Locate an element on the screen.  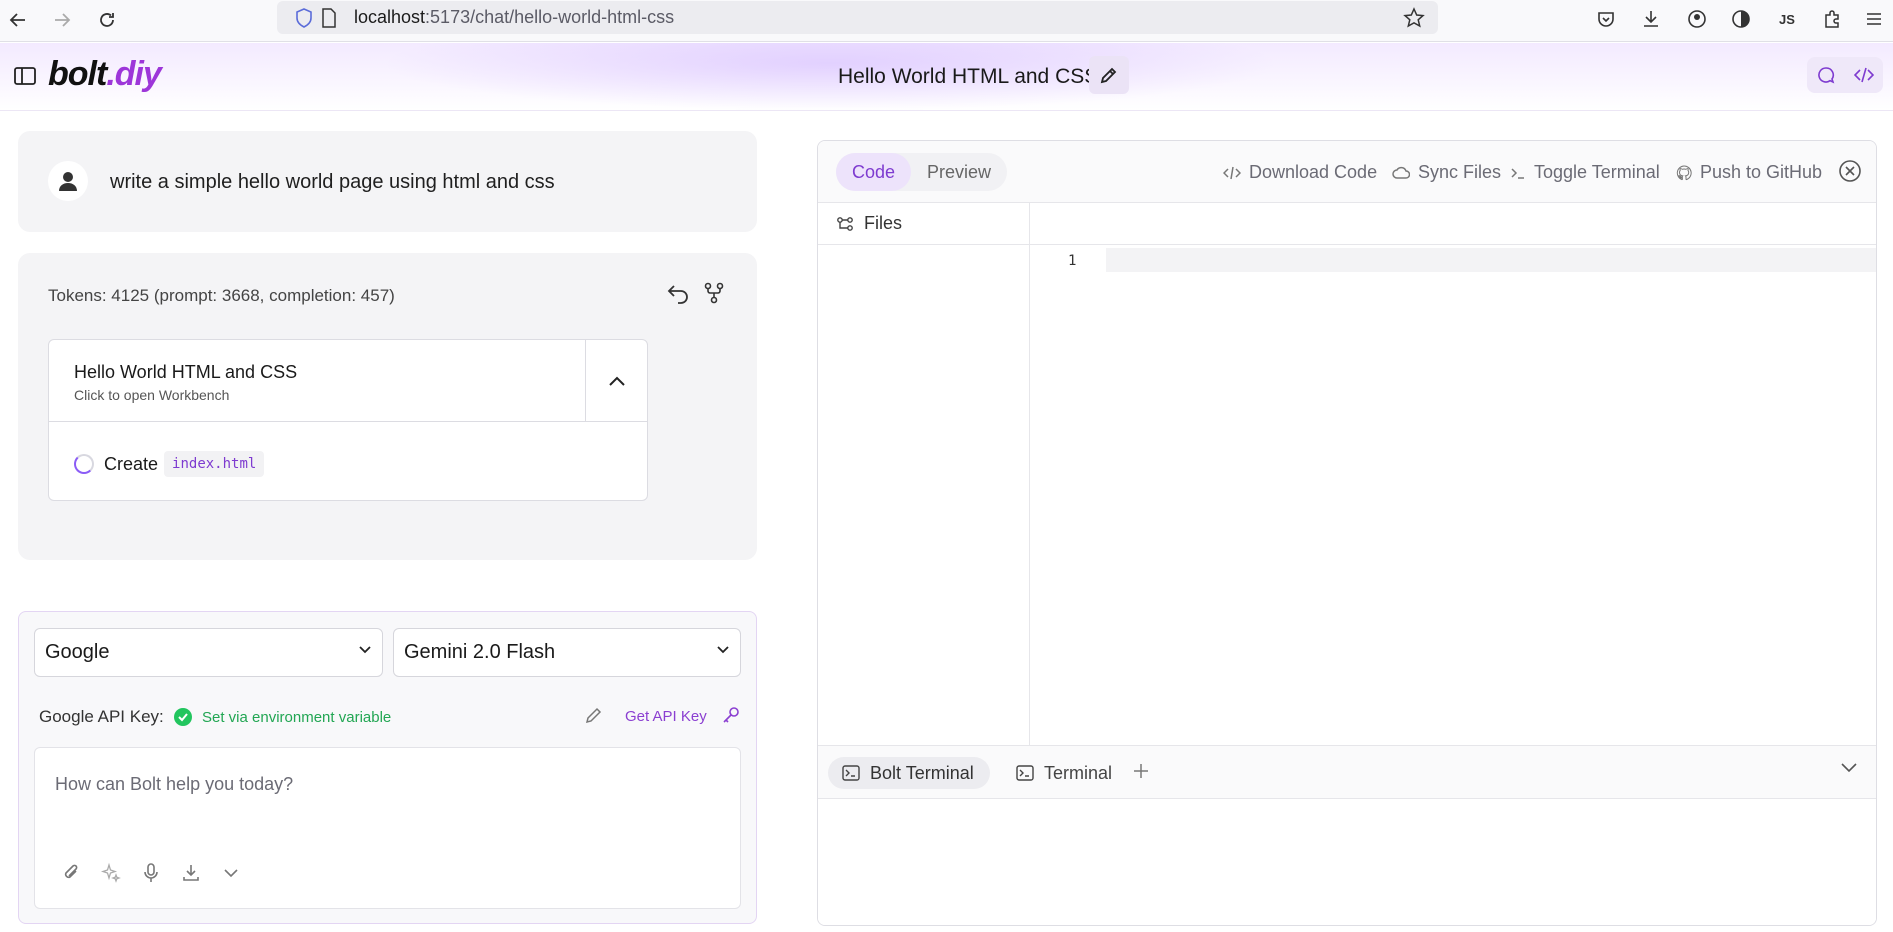
address-bar: localhost:5173/chat/hello-world-html-css is located at coordinates (857, 17).